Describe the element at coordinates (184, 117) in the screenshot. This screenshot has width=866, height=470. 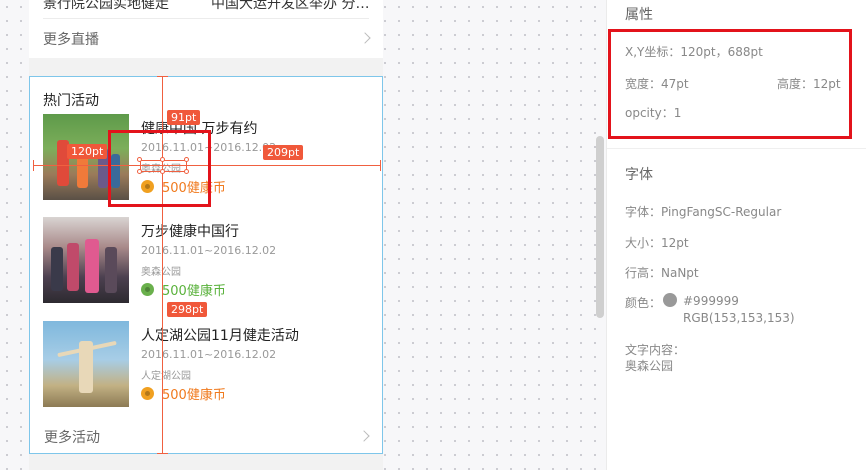
I see `measure-label-top: 91pt` at that location.